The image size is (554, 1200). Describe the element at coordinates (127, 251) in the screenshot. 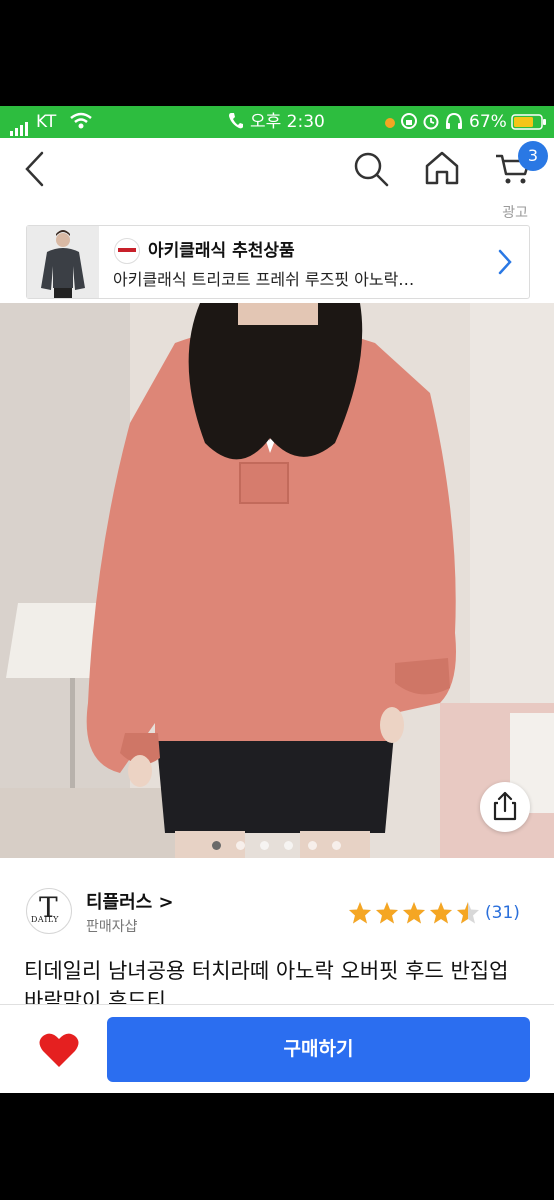

I see `brand-logo` at that location.